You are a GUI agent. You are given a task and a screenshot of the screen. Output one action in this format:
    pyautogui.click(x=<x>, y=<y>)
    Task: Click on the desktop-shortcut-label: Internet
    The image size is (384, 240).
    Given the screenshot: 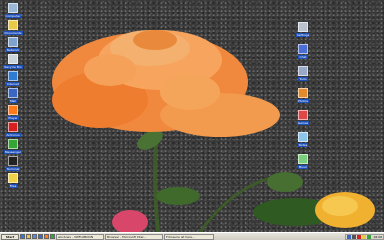 What is the action you would take?
    pyautogui.click(x=13, y=84)
    